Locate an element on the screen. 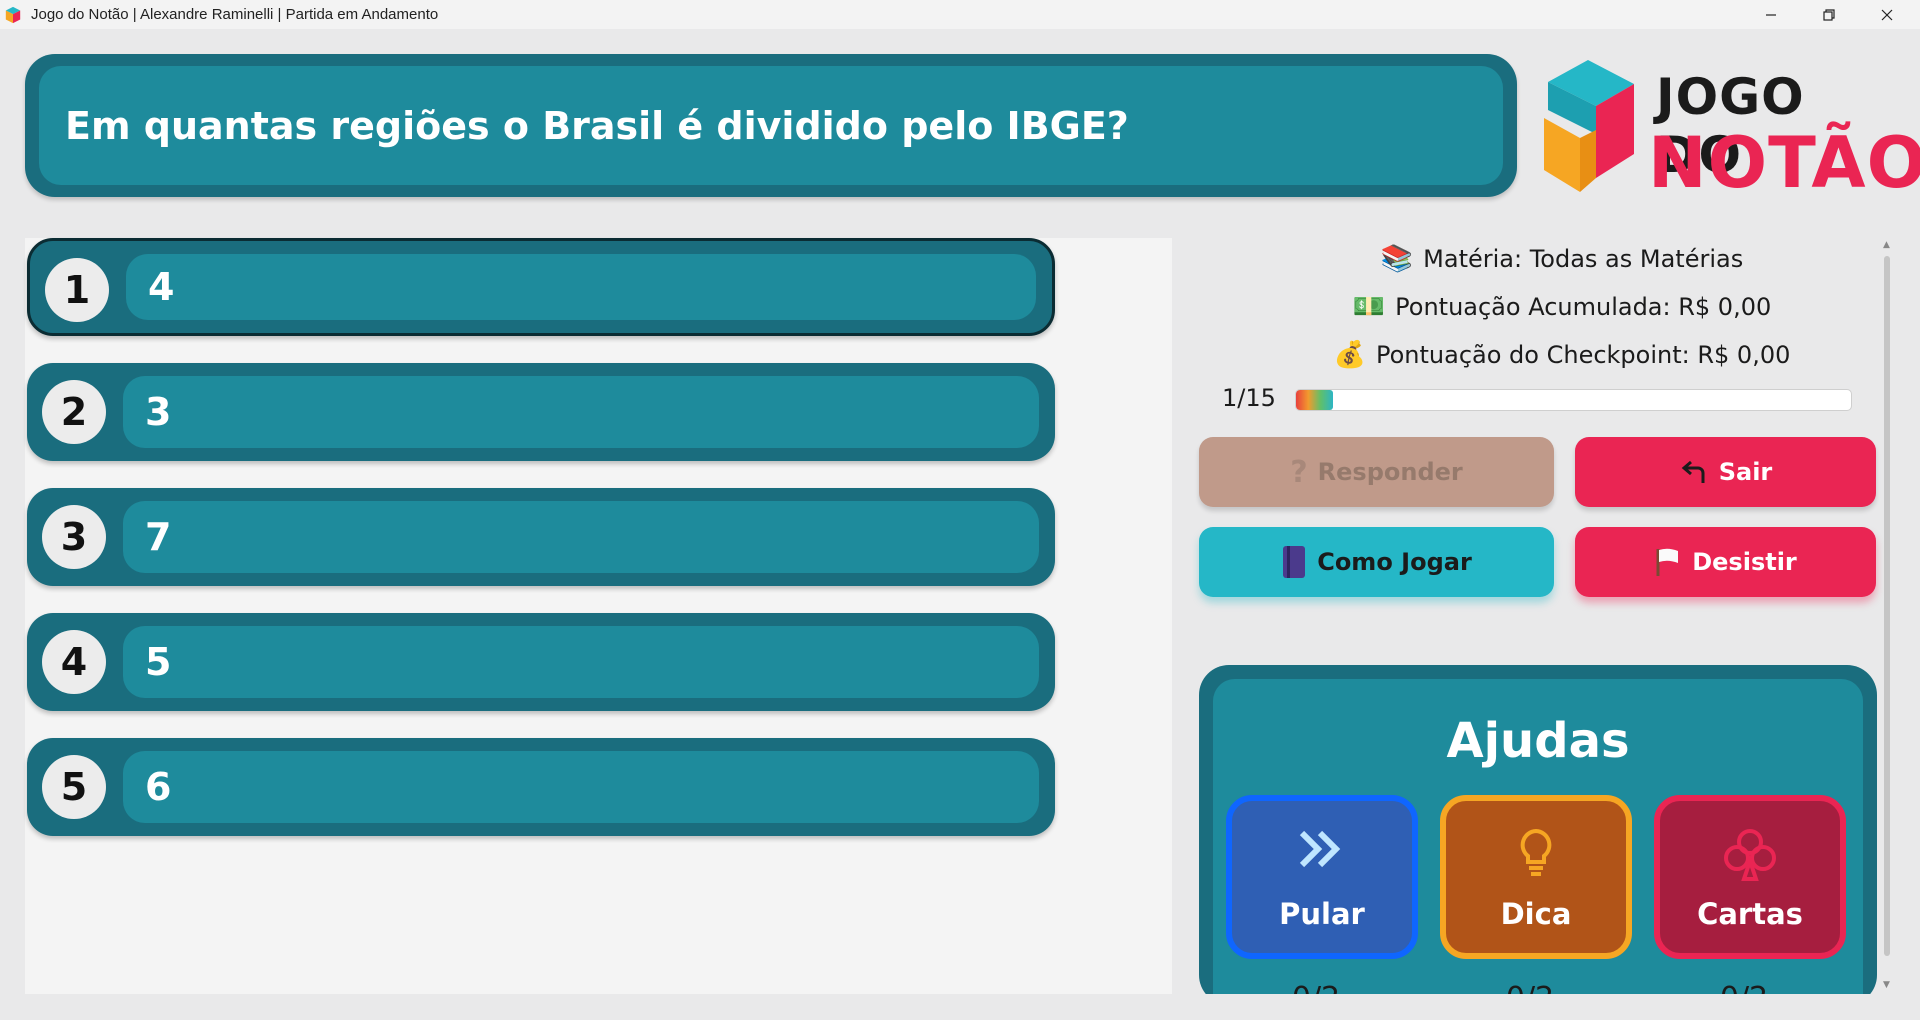  answer-text: 3 is located at coordinates (158, 412).